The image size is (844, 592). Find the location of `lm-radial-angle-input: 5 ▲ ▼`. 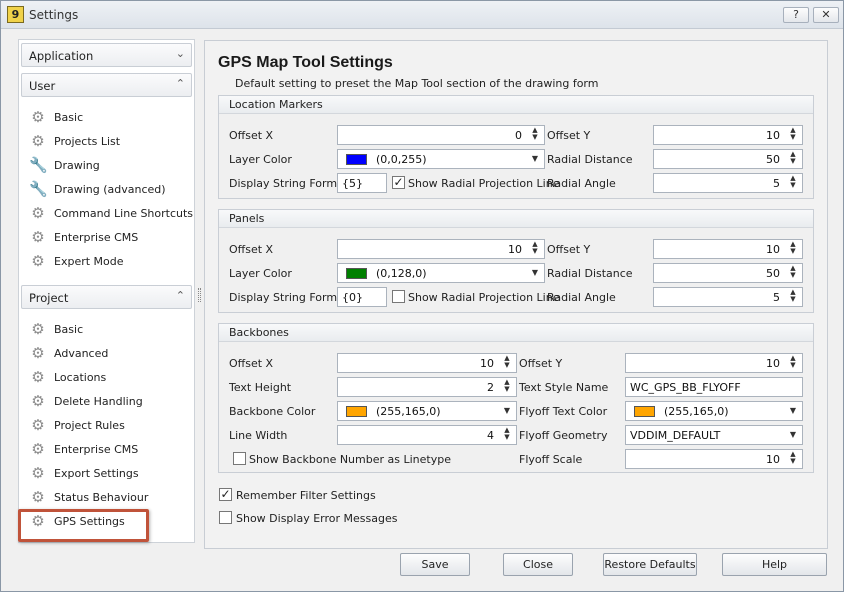

lm-radial-angle-input: 5 ▲ ▼ is located at coordinates (728, 183).